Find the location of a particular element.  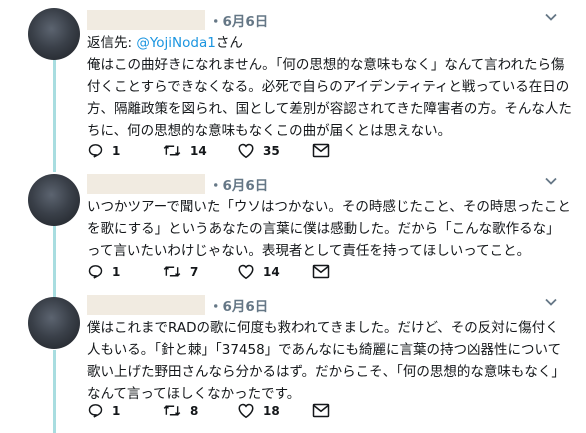

reply-to-suffix: さん is located at coordinates (229, 43).